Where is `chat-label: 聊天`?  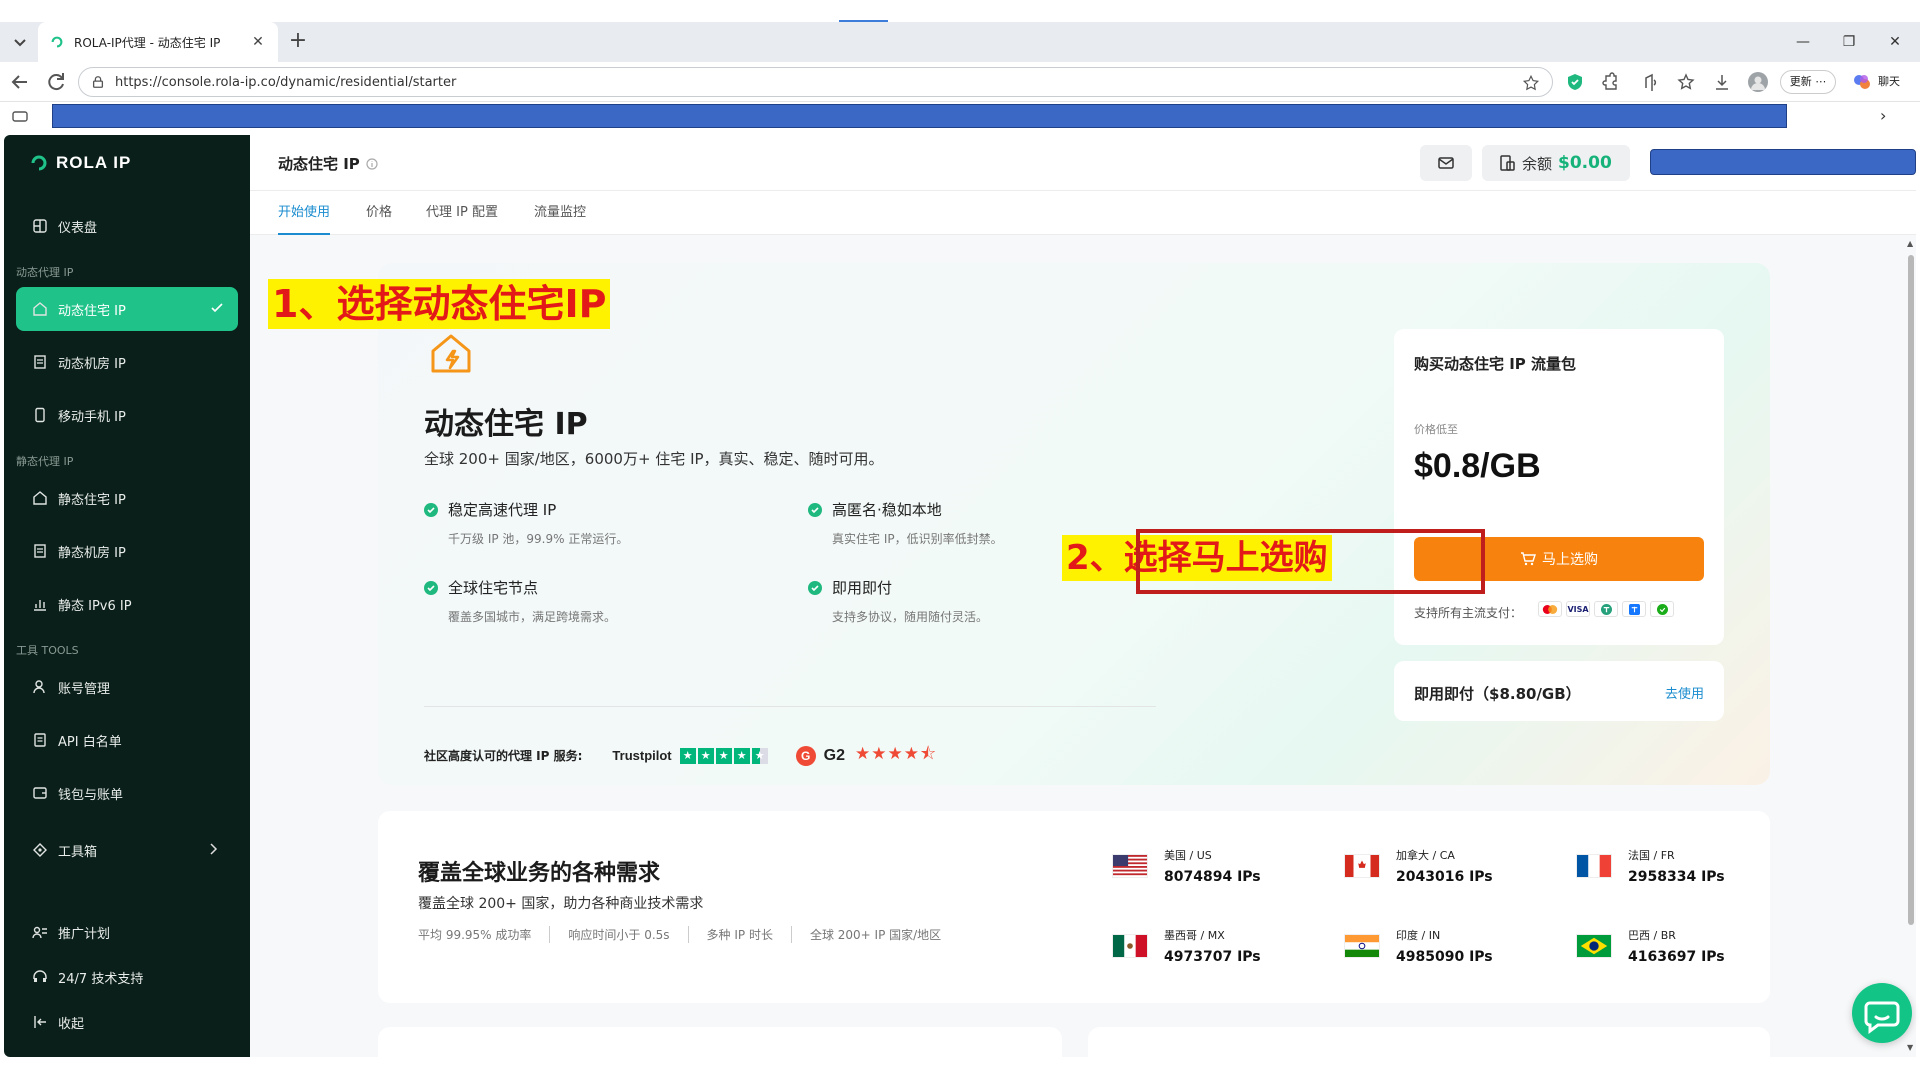
chat-label: 聊天 is located at coordinates (1889, 81).